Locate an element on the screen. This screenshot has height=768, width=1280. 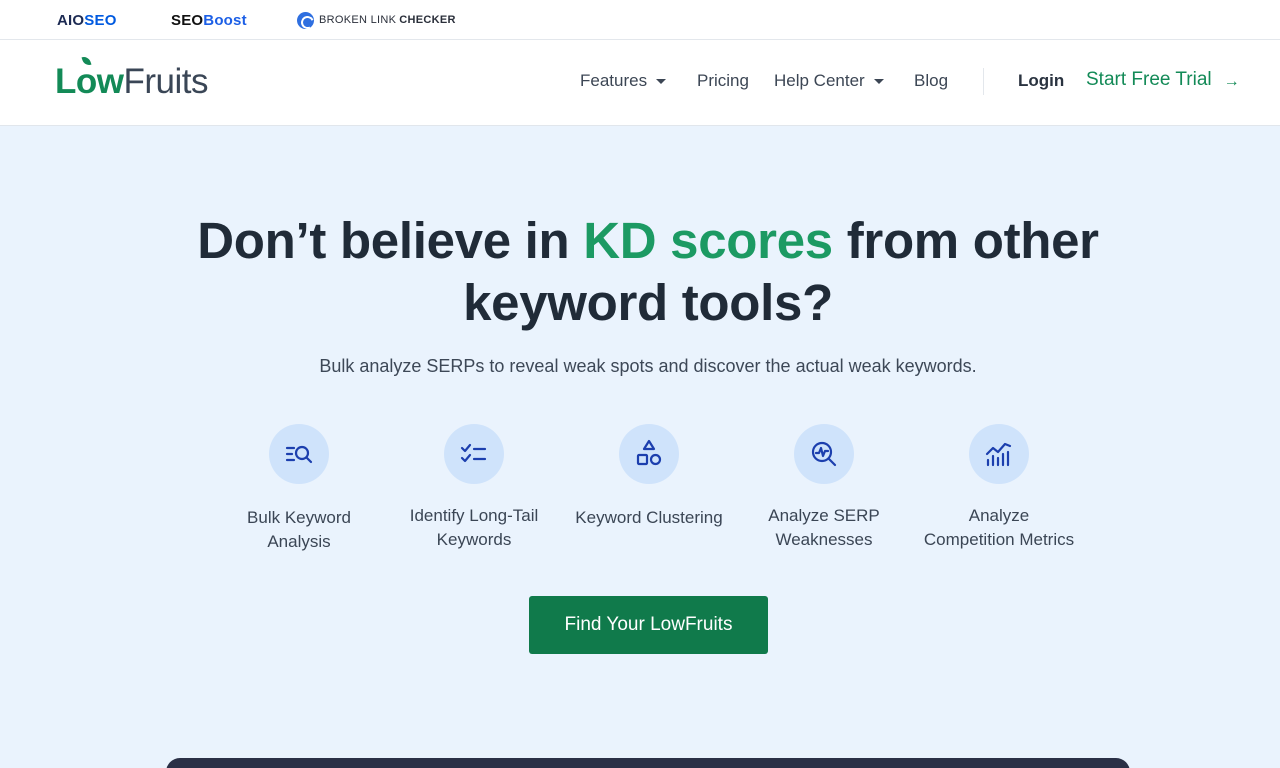
aioseo-logo-link: AIO SEO is located at coordinates (87, 20).